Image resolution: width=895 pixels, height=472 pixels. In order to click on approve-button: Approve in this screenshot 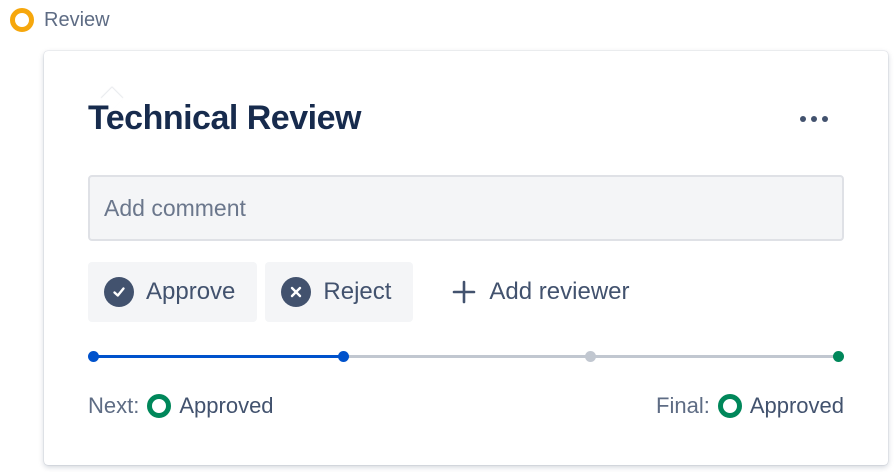, I will do `click(173, 292)`.